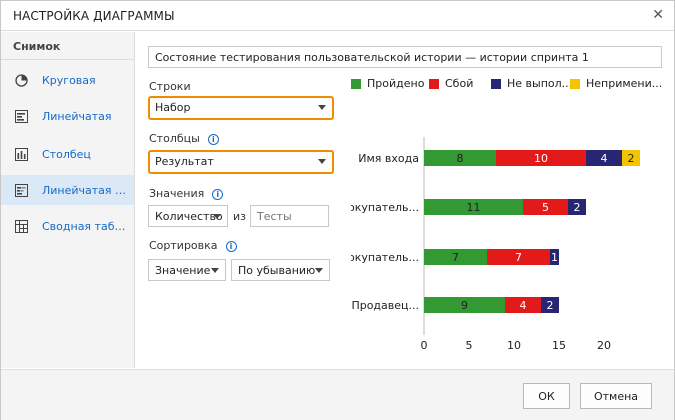  I want to click on columns-label: Столбцы, so click(174, 138).